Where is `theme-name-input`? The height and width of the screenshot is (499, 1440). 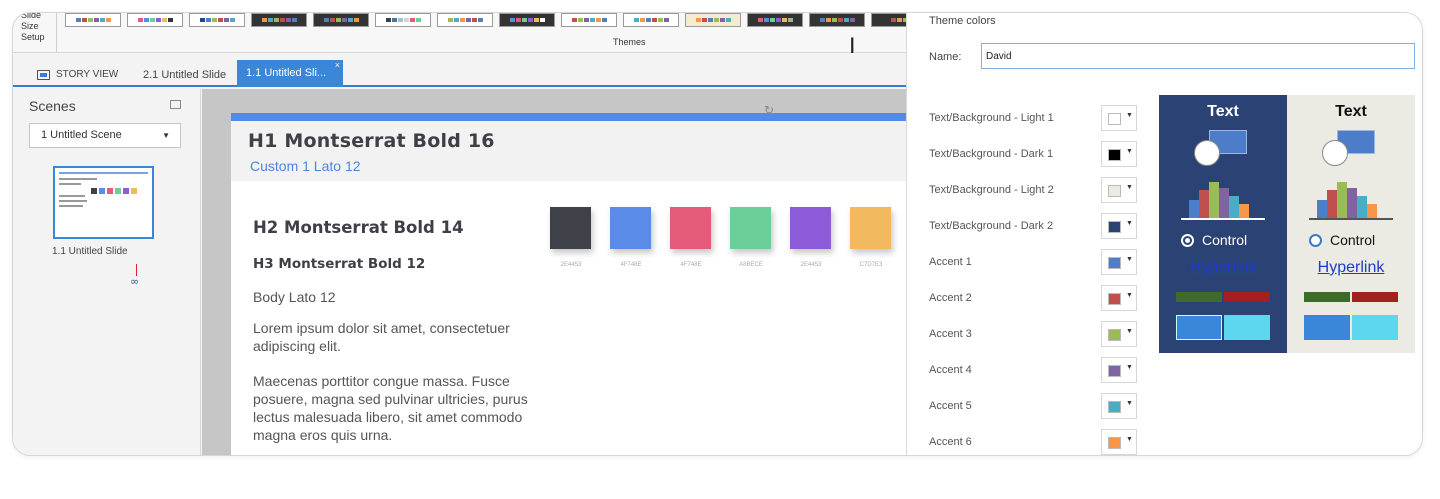
theme-name-input is located at coordinates (1198, 56).